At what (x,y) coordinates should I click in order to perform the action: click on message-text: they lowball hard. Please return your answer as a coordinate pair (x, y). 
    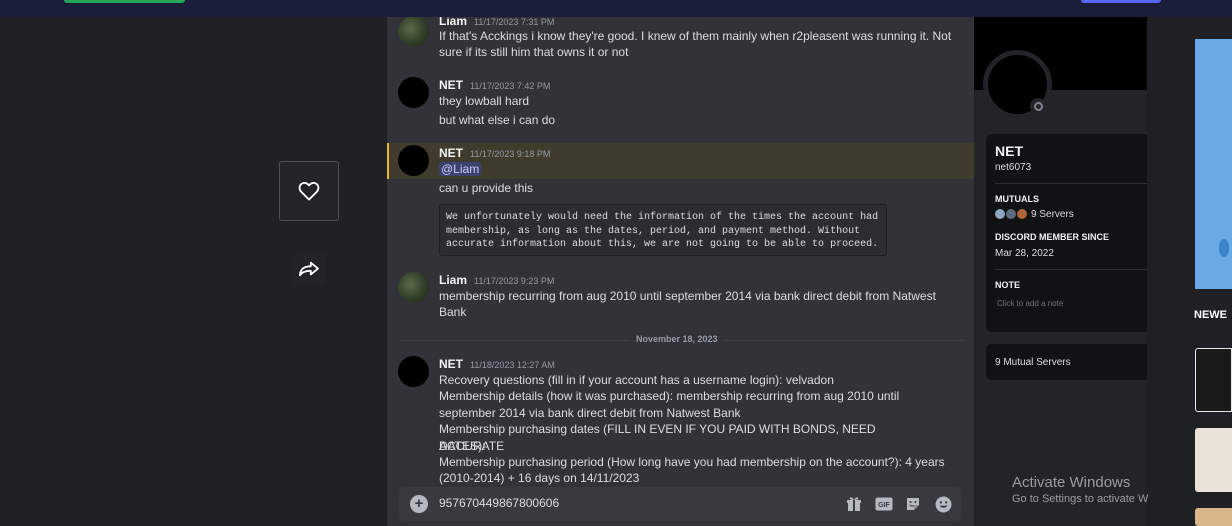
    Looking at the image, I should click on (484, 101).